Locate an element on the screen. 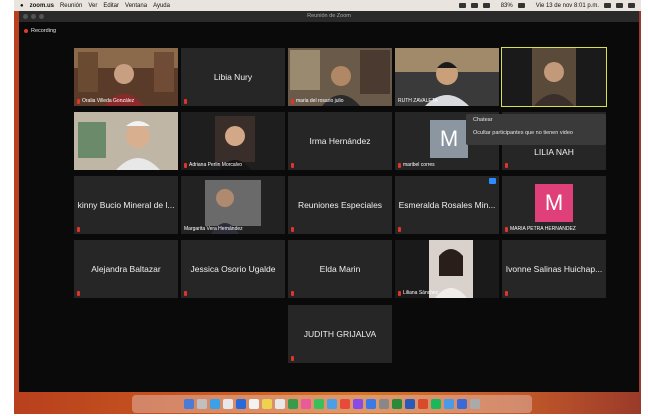 Image resolution: width=648 pixels, height=416 pixels. participant-tile: Margarita Vera Hernández is located at coordinates (233, 205).